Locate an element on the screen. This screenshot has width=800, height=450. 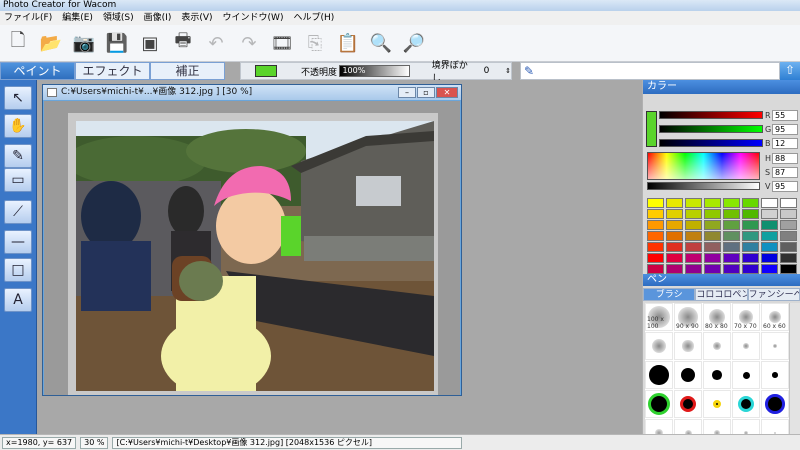
blur-spinner-icon: ⇕ is located at coordinates (508, 71).